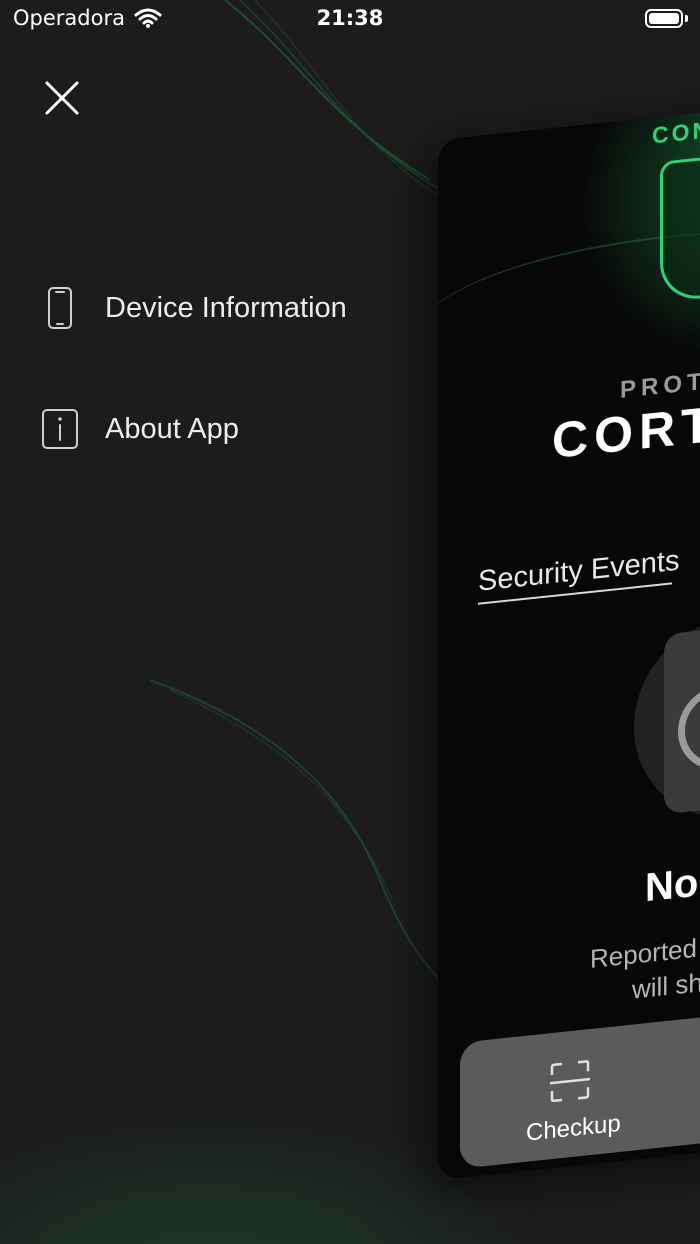 The width and height of the screenshot is (700, 1244). Describe the element at coordinates (60, 308) in the screenshot. I see `phone-icon` at that location.